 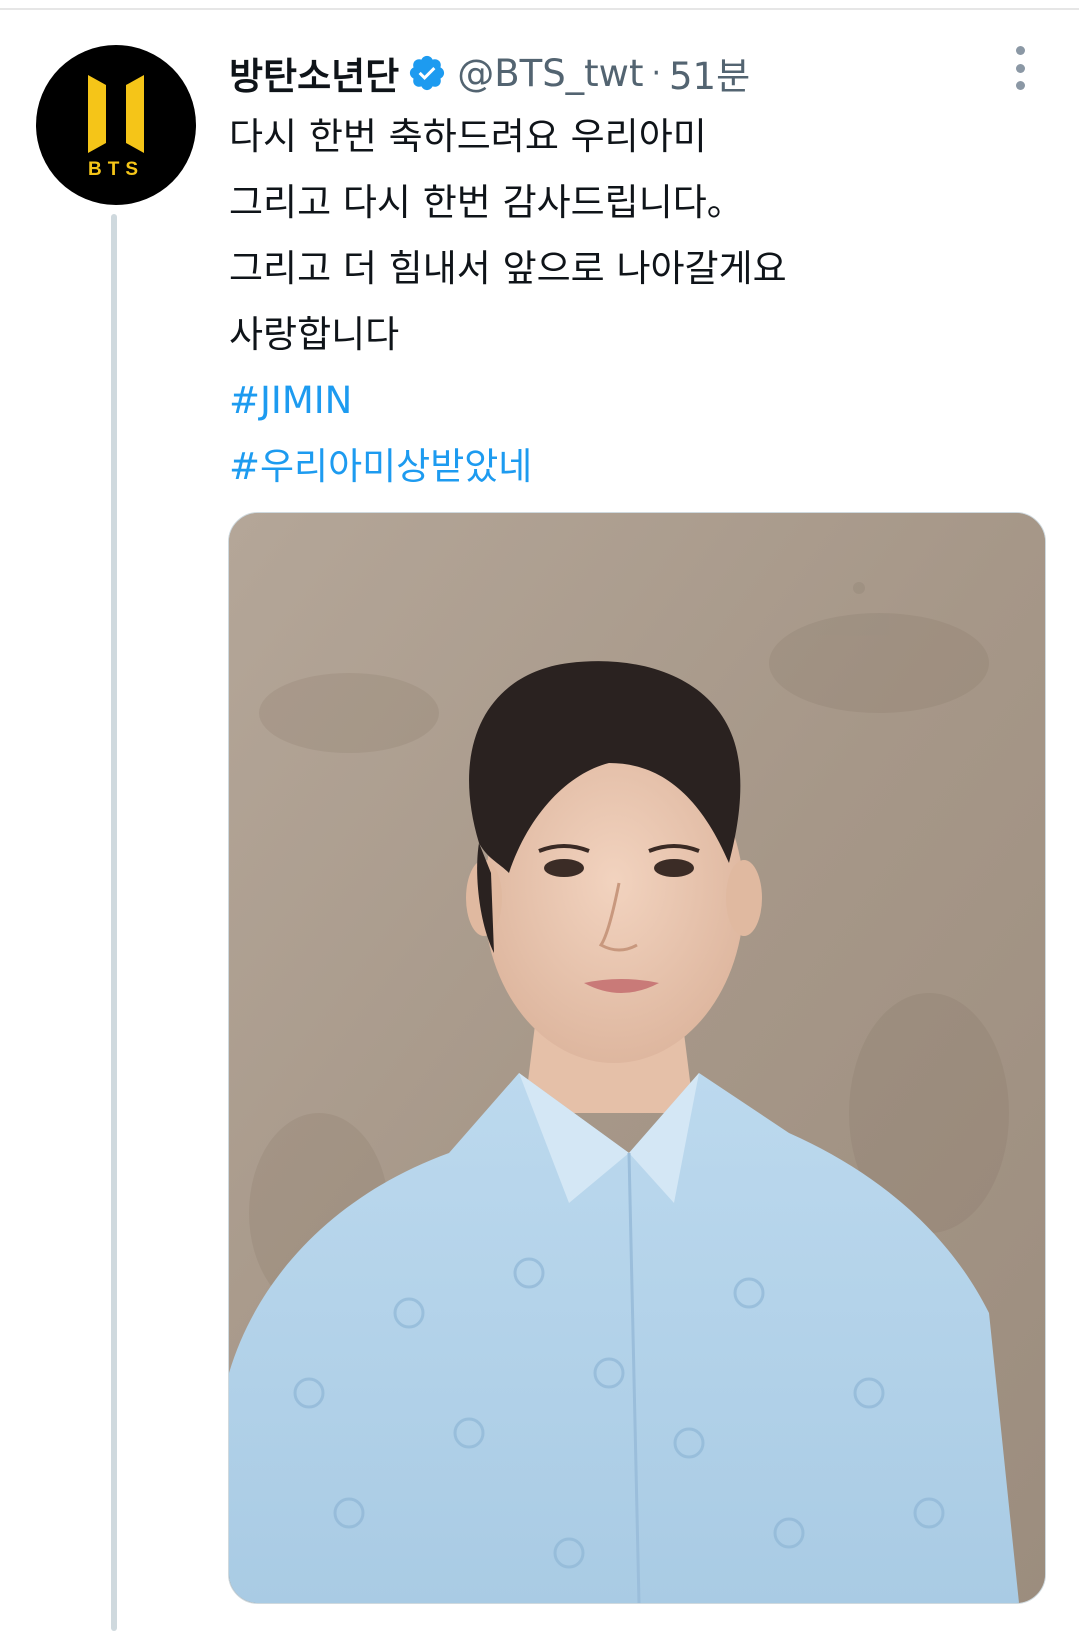 What do you see at coordinates (709, 73) in the screenshot?
I see `tweet-timestamp: 51분` at bounding box center [709, 73].